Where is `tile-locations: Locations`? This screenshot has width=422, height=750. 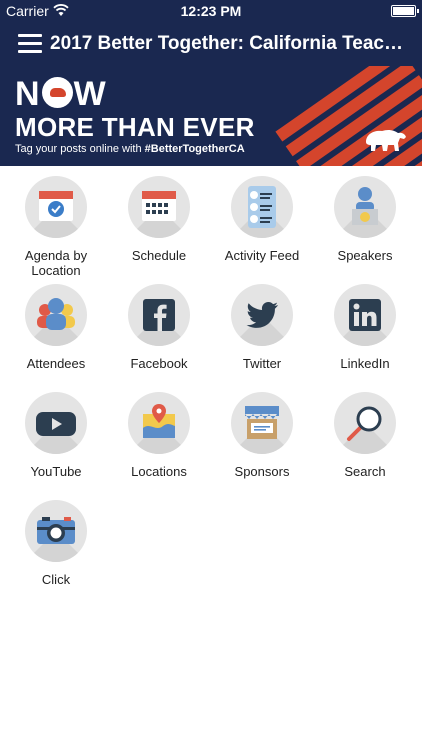 tile-locations: Locations is located at coordinates (159, 430).